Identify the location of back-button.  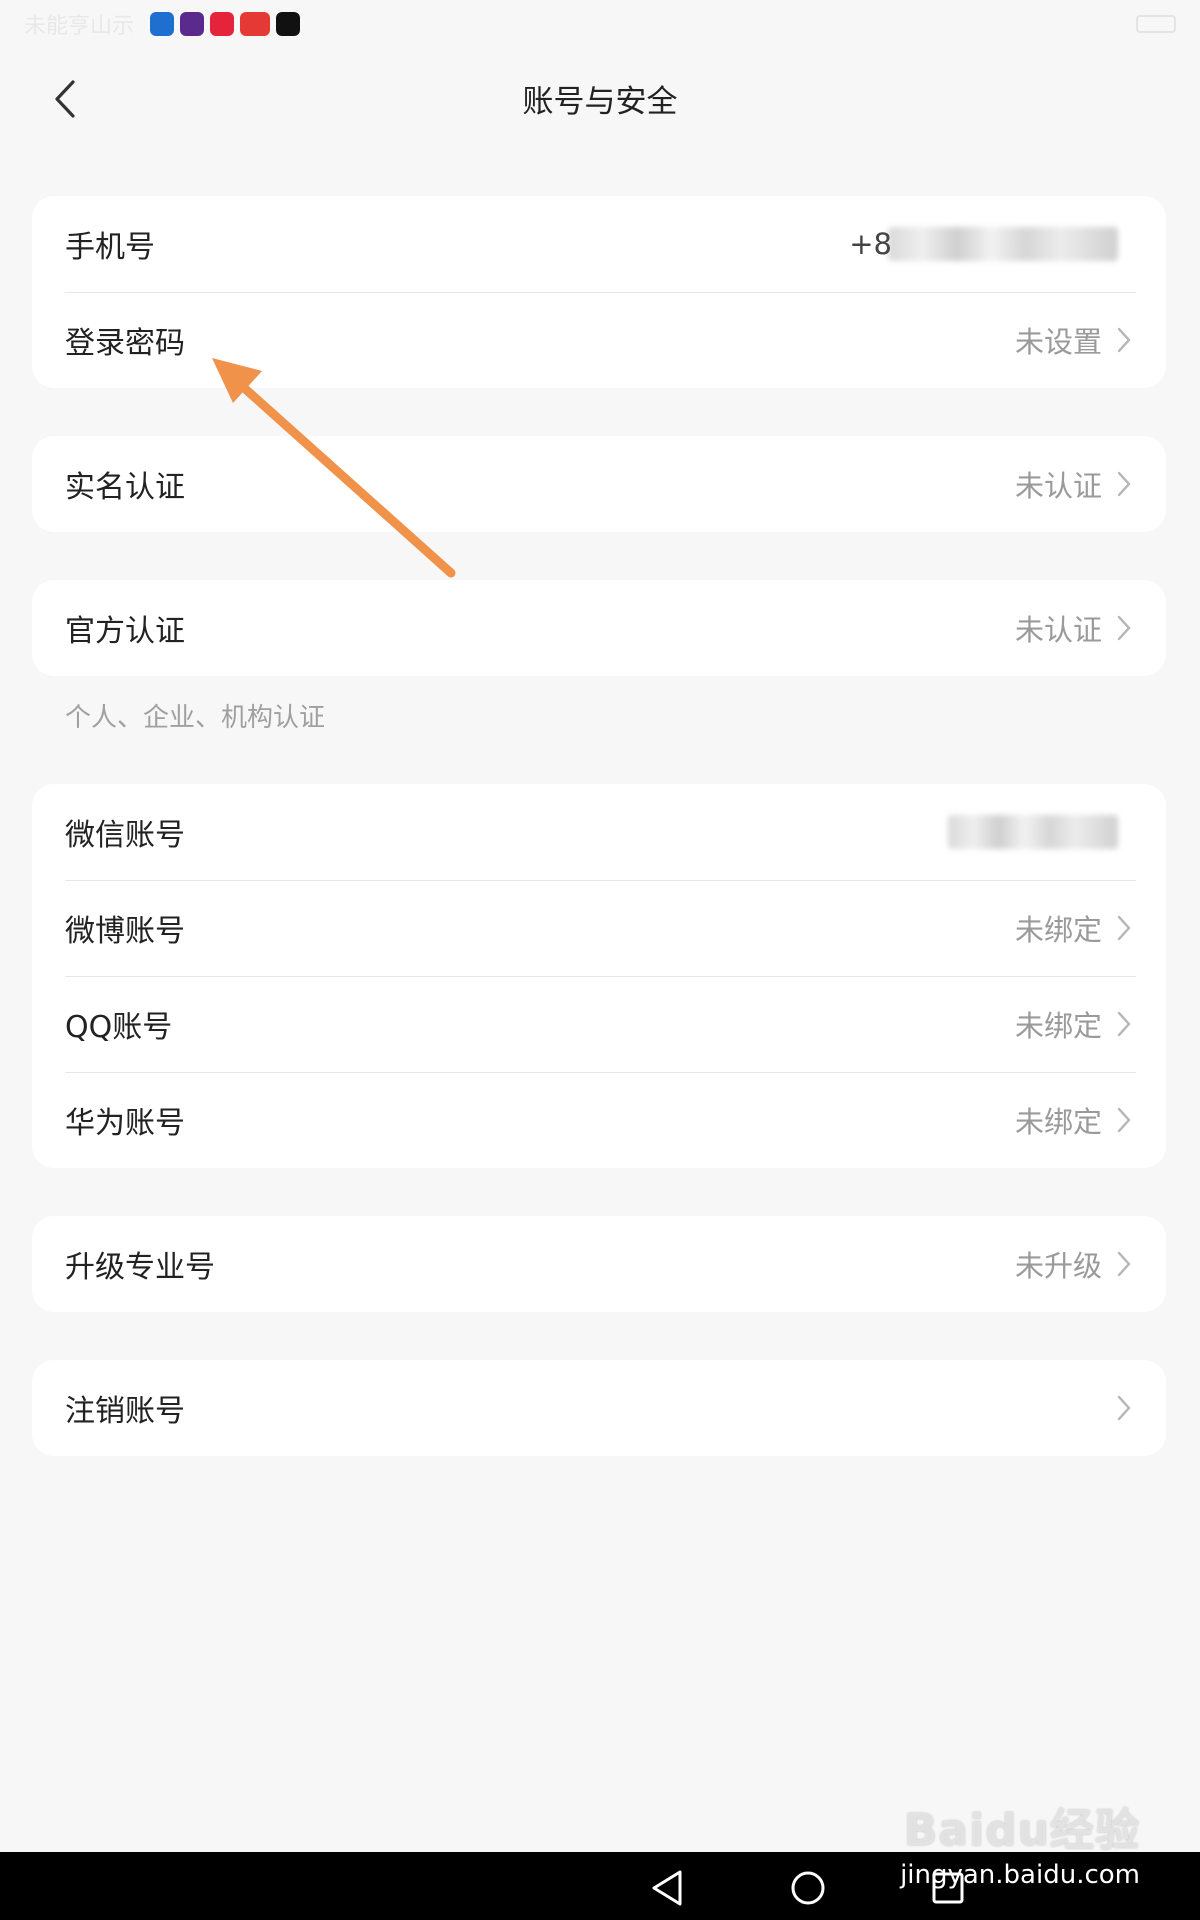
(65, 99).